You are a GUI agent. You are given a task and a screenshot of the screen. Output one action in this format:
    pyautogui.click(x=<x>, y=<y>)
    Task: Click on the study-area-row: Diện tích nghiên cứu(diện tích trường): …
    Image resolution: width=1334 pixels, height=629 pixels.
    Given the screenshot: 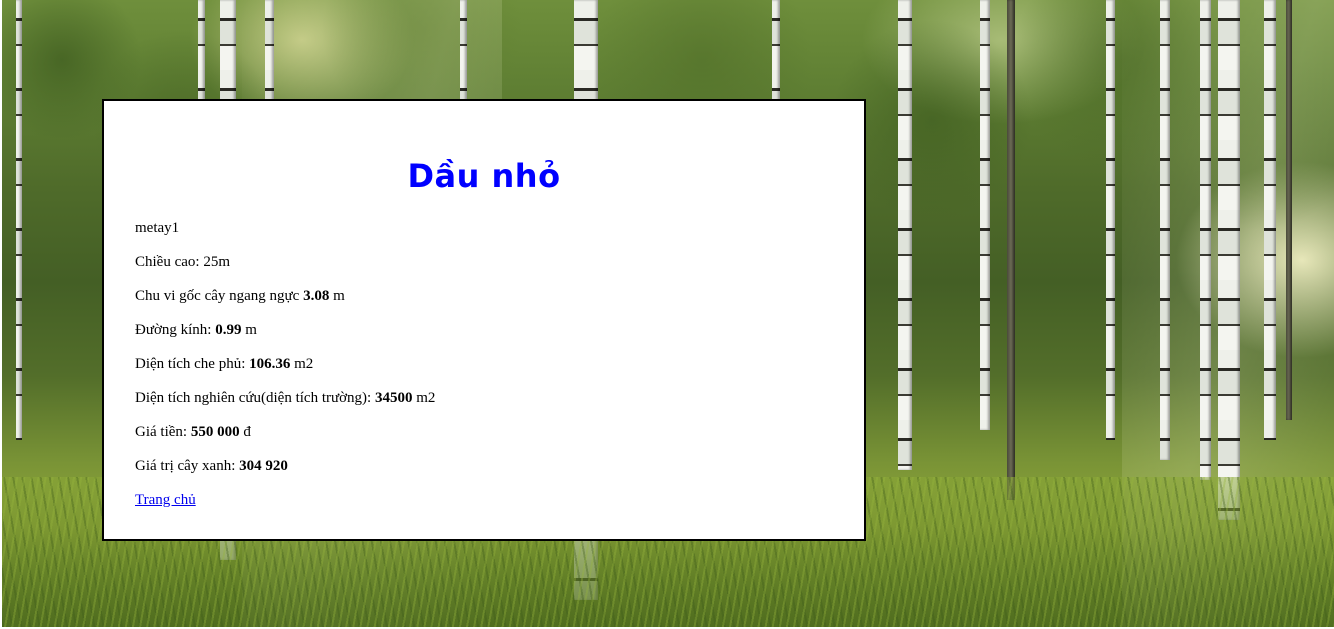 What is the action you would take?
    pyautogui.click(x=285, y=406)
    